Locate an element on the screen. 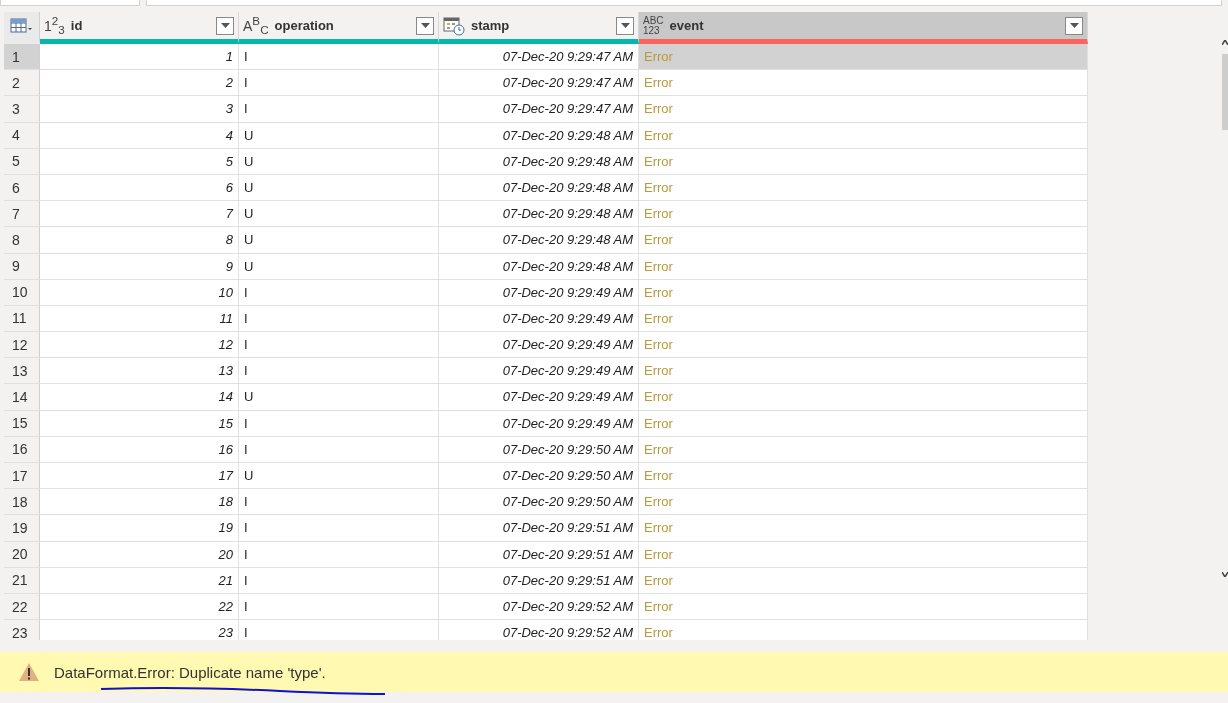 The width and height of the screenshot is (1228, 703). row-number: 1 is located at coordinates (22, 57).